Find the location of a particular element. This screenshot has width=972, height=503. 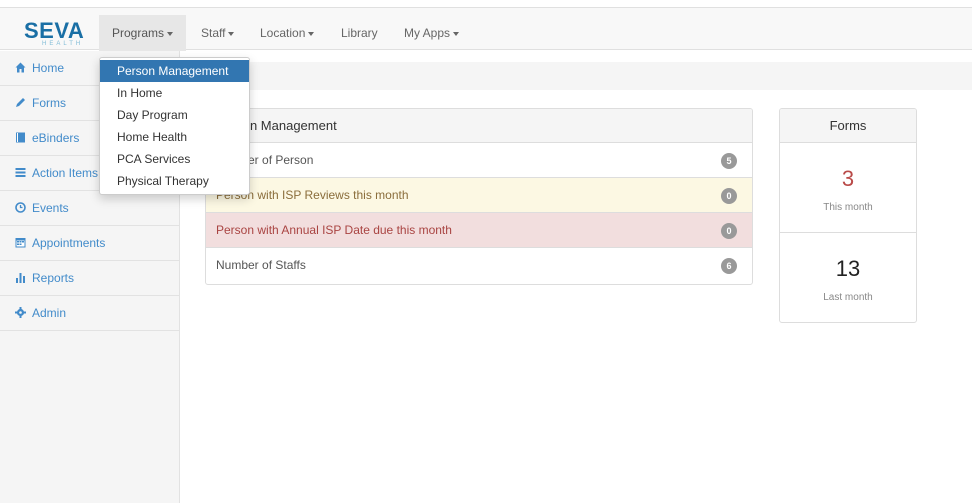

calendar-icon is located at coordinates (20, 237).